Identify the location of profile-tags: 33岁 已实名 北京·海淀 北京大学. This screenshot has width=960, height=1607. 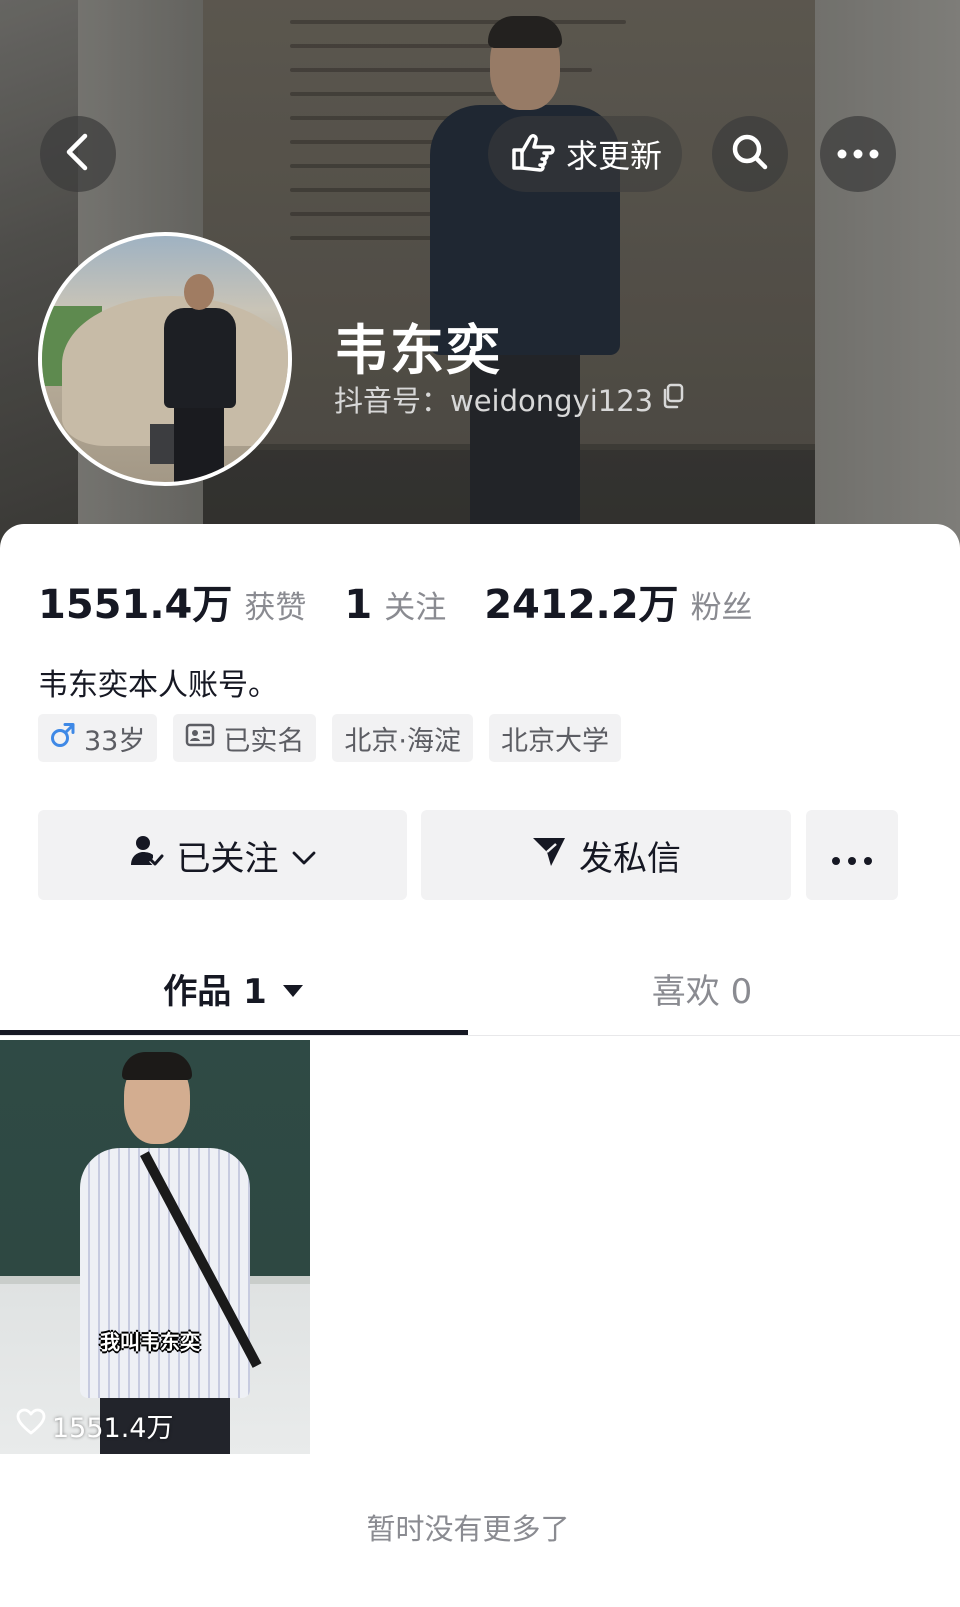
(329, 738).